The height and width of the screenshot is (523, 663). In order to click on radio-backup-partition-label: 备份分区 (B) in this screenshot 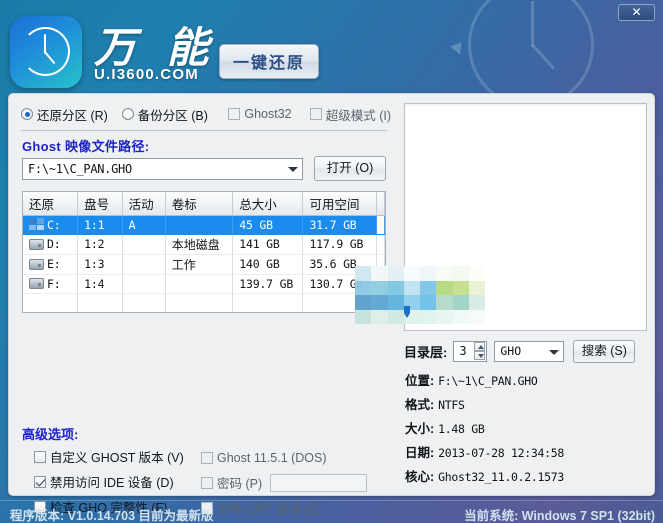, I will do `click(172, 115)`.